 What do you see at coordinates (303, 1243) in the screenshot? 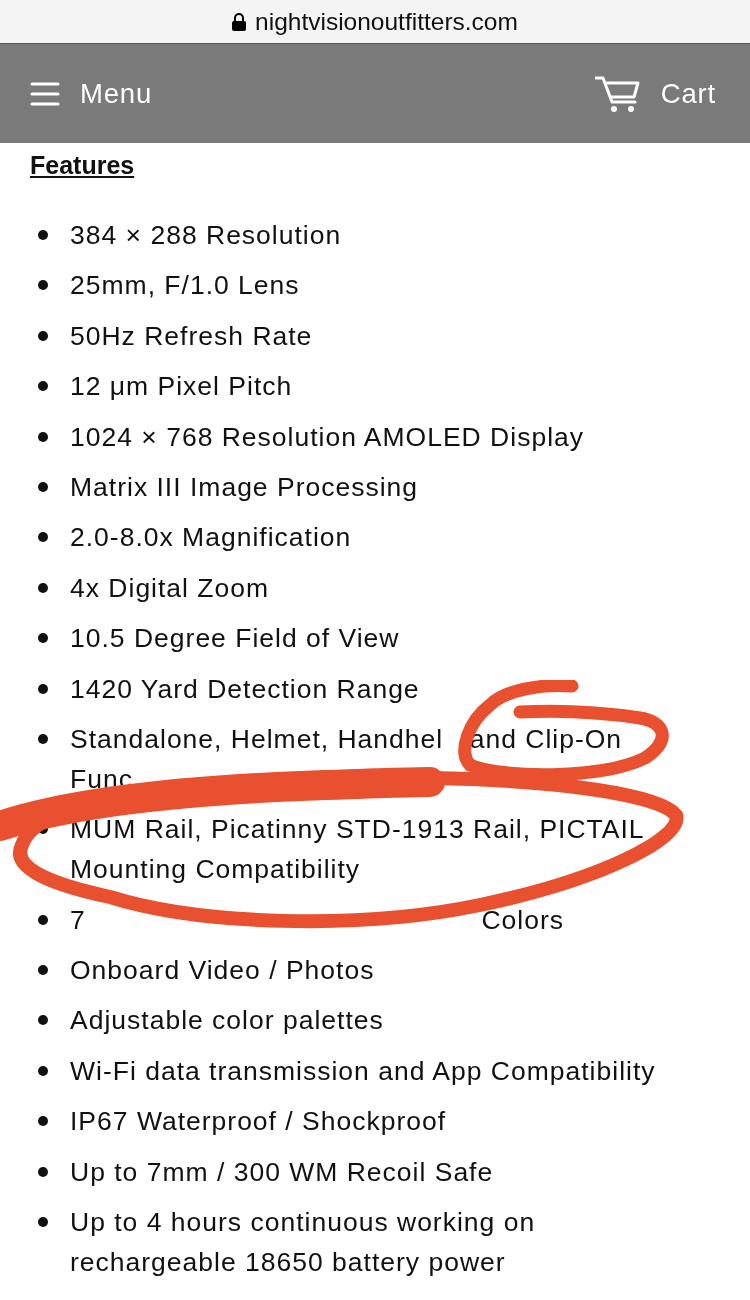
I see `feature-text: Up to 4 hours continuous working on rechargeable 18650 battery power` at bounding box center [303, 1243].